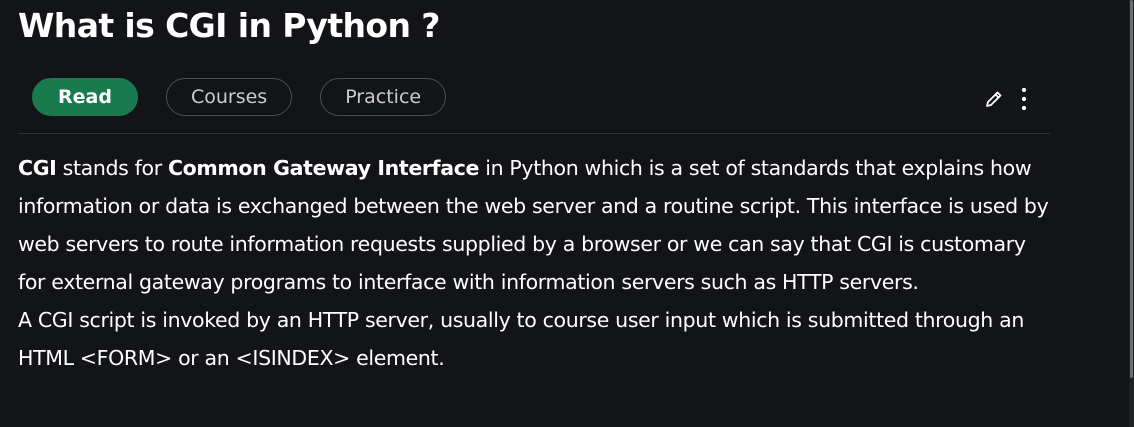 This screenshot has width=1134, height=427. I want to click on tab-bar: Read Courses Practice, so click(239, 97).